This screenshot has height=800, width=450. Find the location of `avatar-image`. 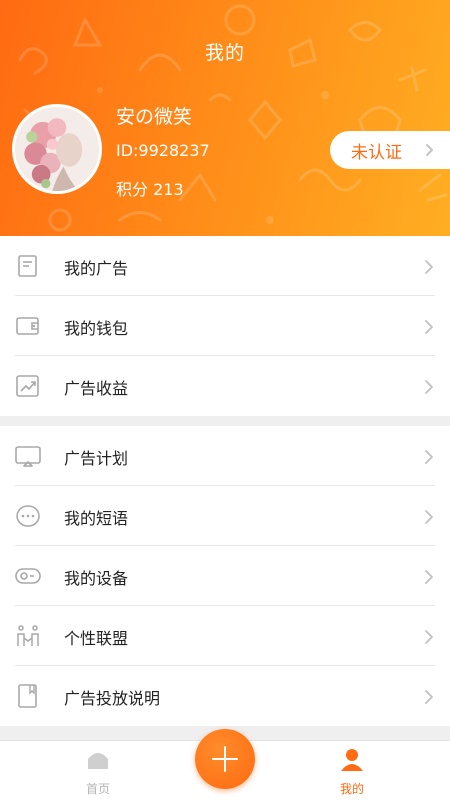

avatar-image is located at coordinates (57, 149).